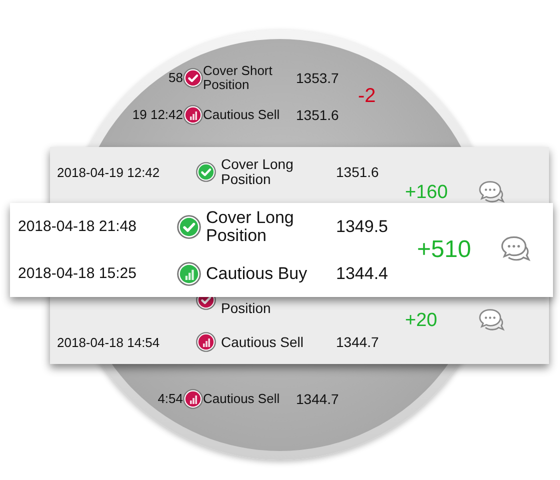 This screenshot has height=480, width=560. Describe the element at coordinates (175, 77) in the screenshot. I see `time-text: 58` at that location.